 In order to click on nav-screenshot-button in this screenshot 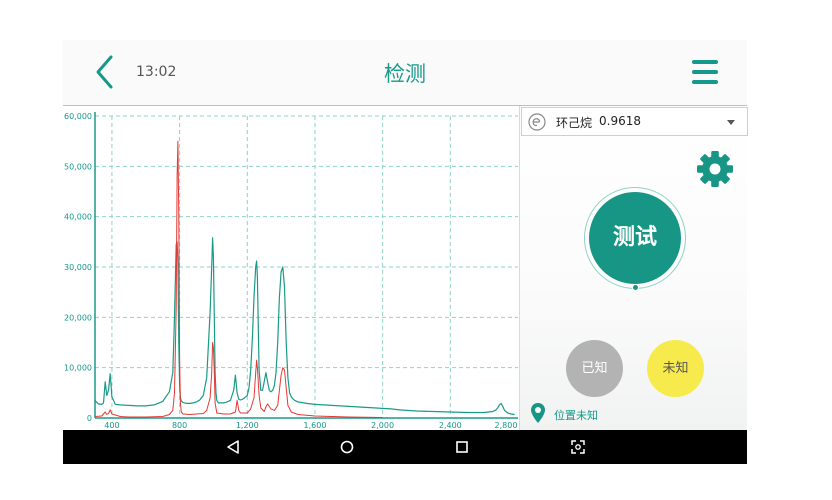, I will do `click(578, 447)`.